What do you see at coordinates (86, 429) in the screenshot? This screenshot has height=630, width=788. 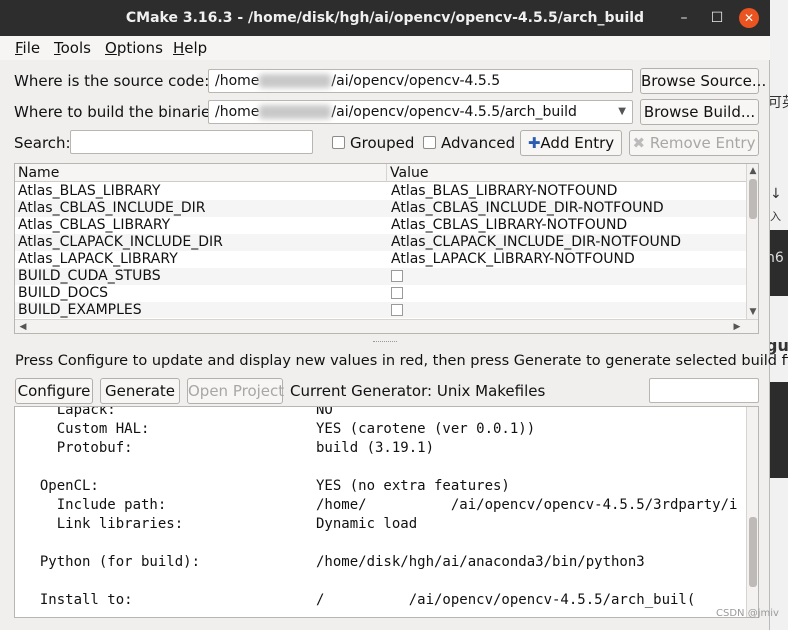 I see `output-line-key: Custom HAL:` at bounding box center [86, 429].